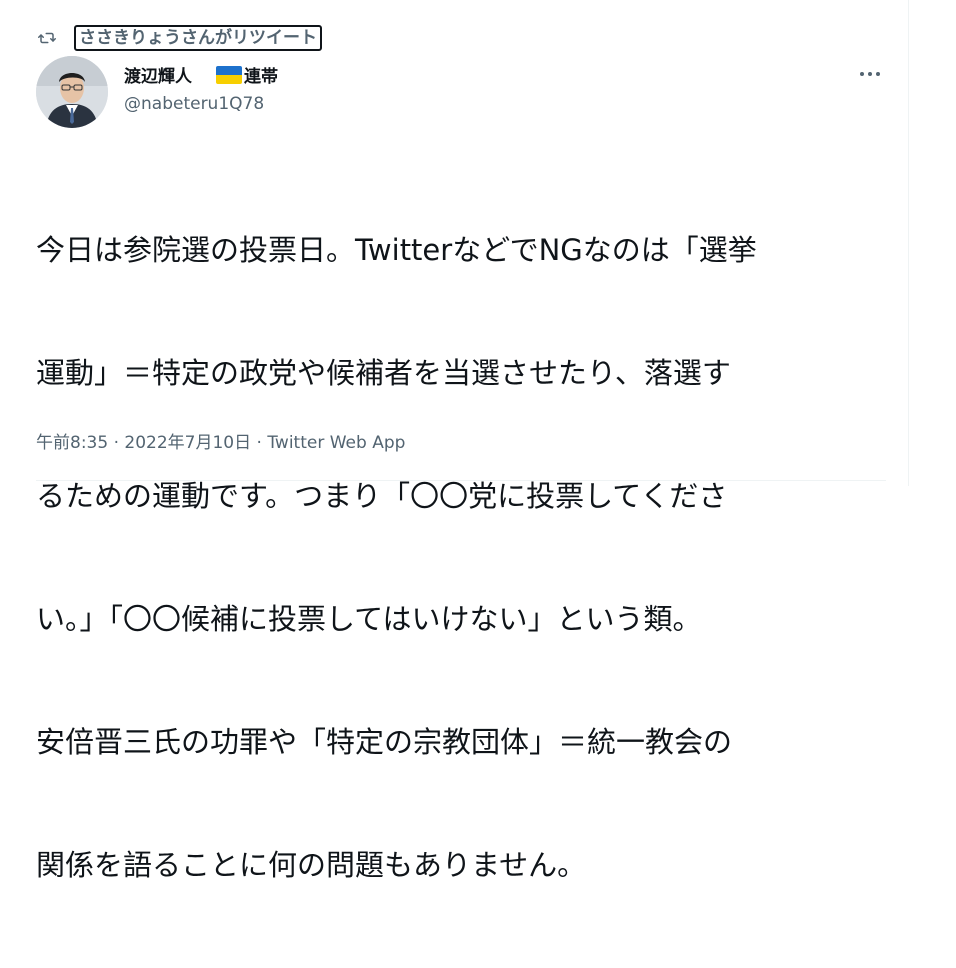 The height and width of the screenshot is (968, 956). Describe the element at coordinates (383, 373) in the screenshot. I see `tweet-text-line: 運動」＝特定の政党や候補者を当選させたり、落選す` at that location.